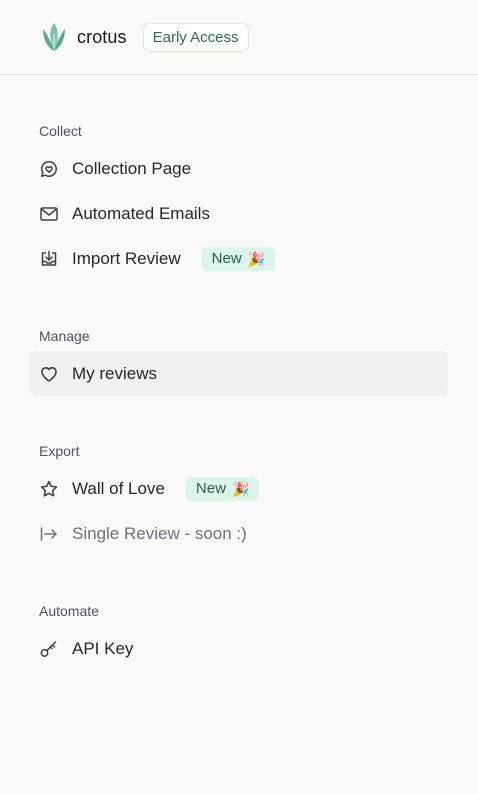 This screenshot has height=794, width=478. Describe the element at coordinates (126, 258) in the screenshot. I see `nav-label: Import Review` at that location.